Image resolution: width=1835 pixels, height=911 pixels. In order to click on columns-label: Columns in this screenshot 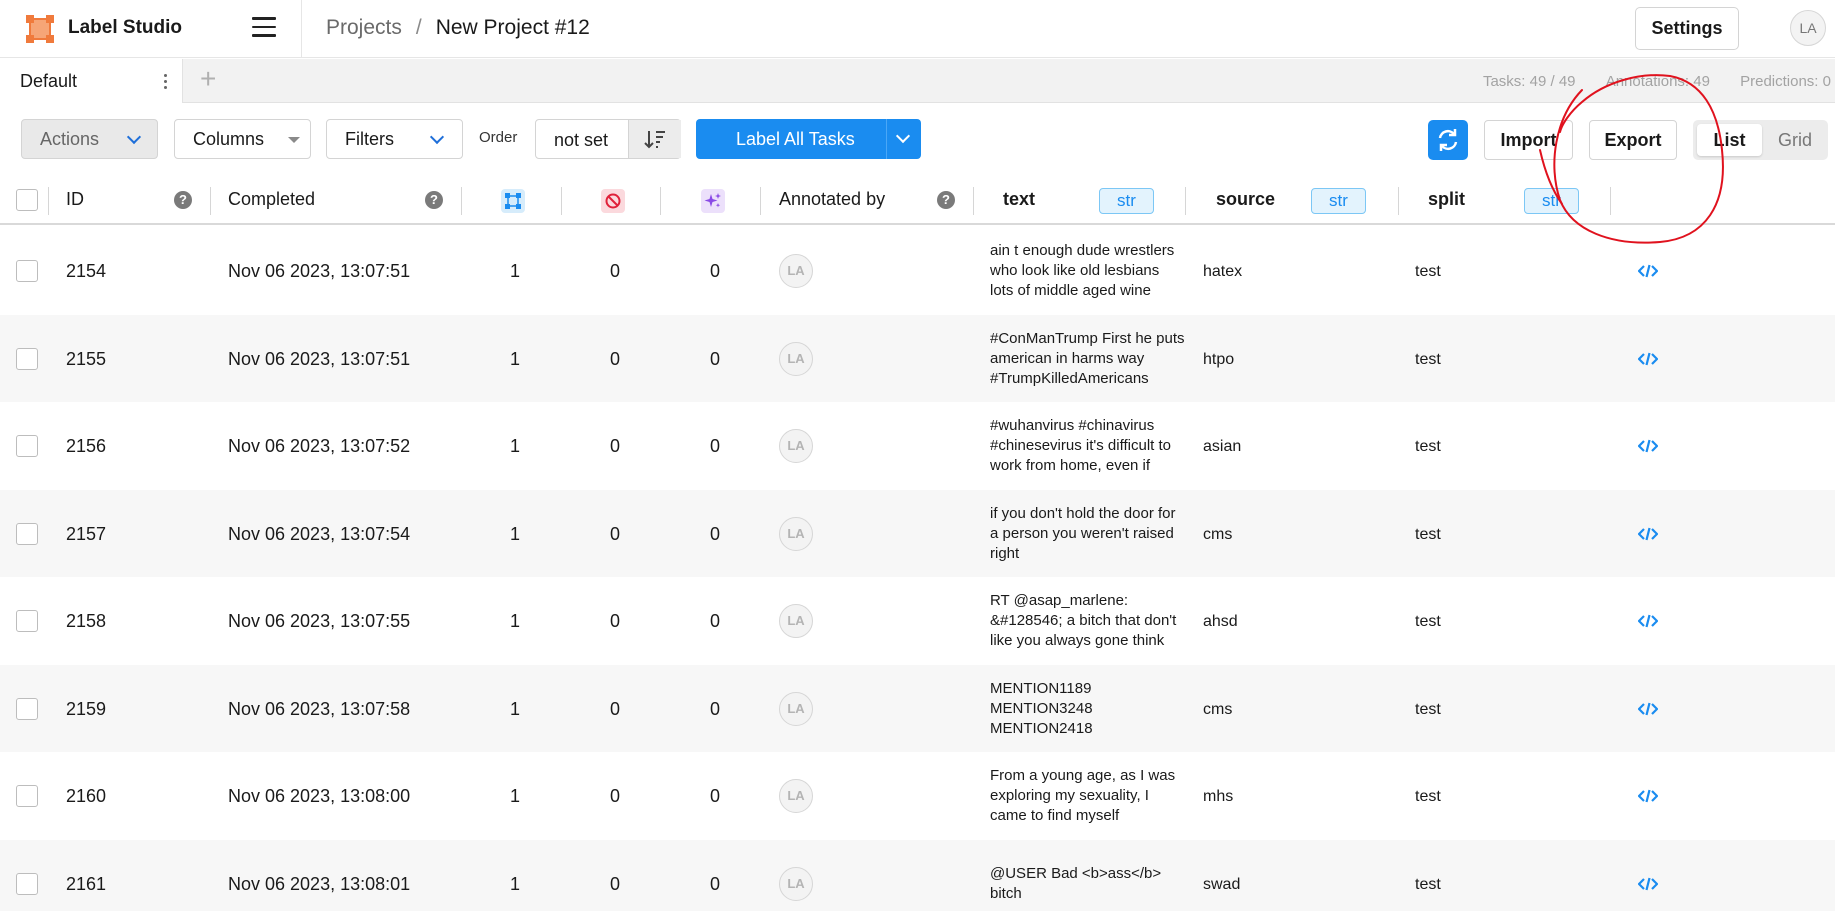, I will do `click(229, 138)`.